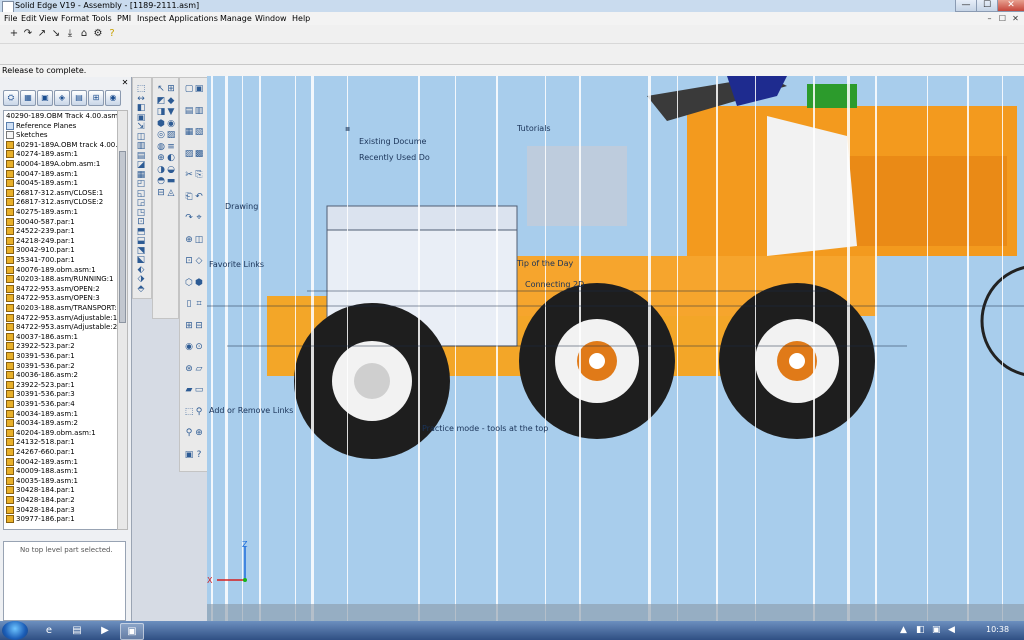 This screenshot has width=1024, height=640. What do you see at coordinates (301, 18) in the screenshot?
I see `menu-help: Help` at bounding box center [301, 18].